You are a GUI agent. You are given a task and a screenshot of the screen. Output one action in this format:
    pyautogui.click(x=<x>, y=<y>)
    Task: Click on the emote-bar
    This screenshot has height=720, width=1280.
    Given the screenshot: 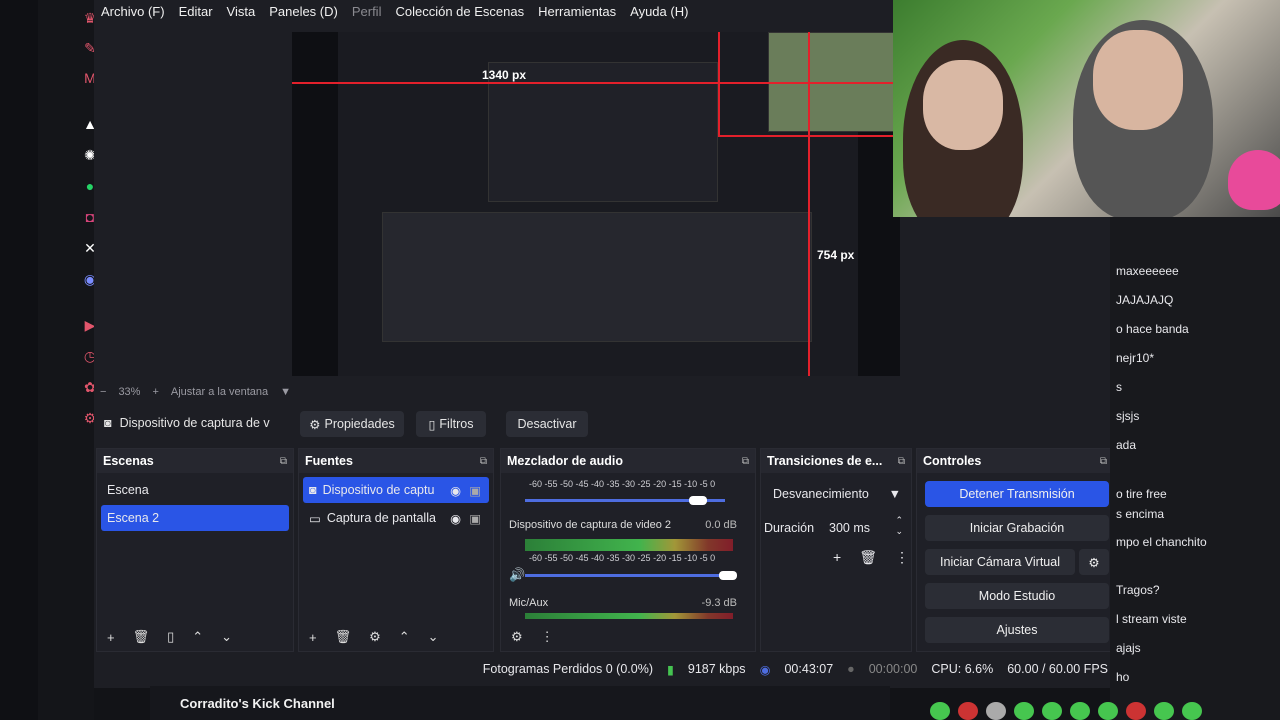 What is the action you would take?
    pyautogui.click(x=1075, y=711)
    